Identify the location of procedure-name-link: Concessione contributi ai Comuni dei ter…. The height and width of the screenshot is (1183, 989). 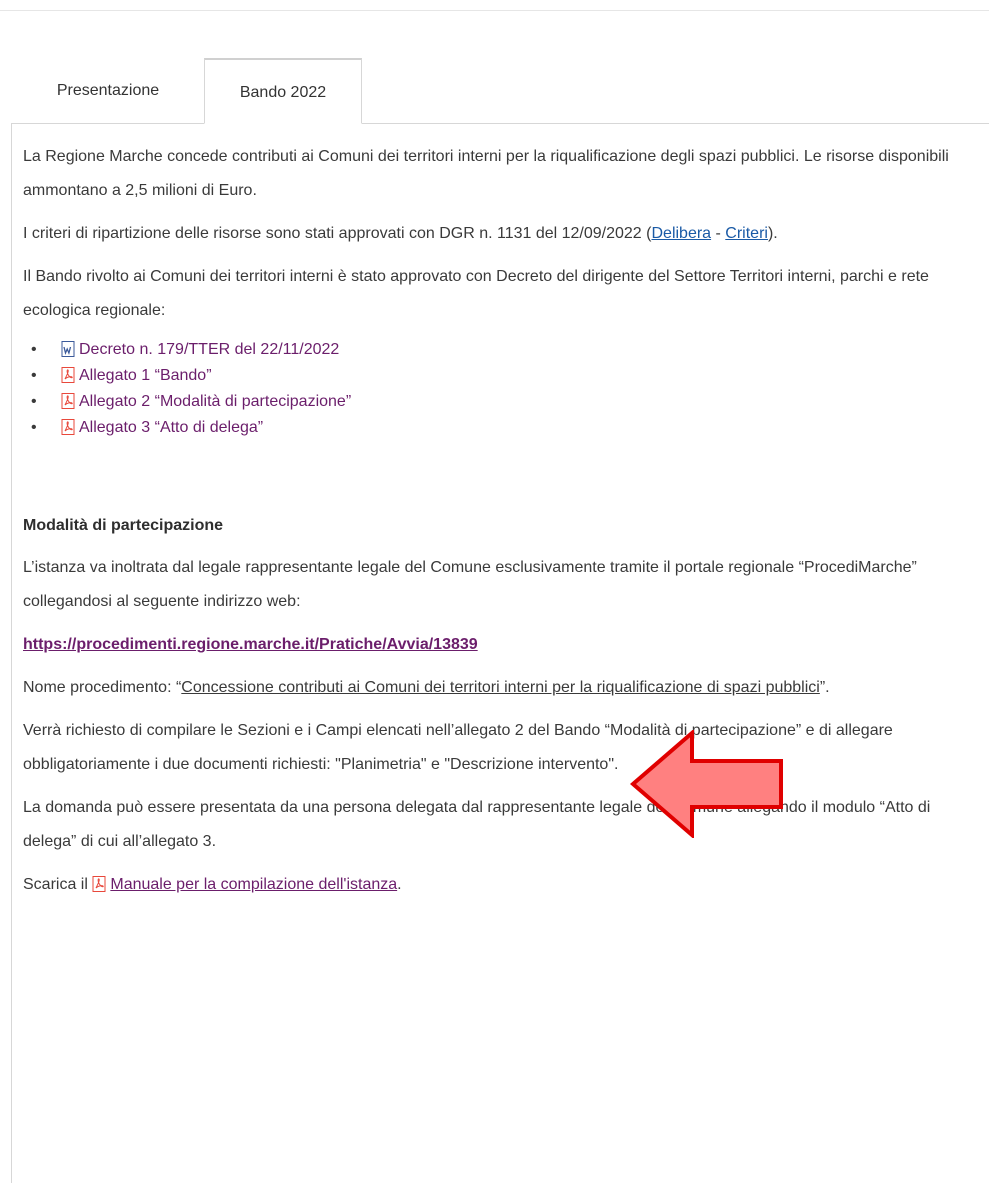
(500, 687).